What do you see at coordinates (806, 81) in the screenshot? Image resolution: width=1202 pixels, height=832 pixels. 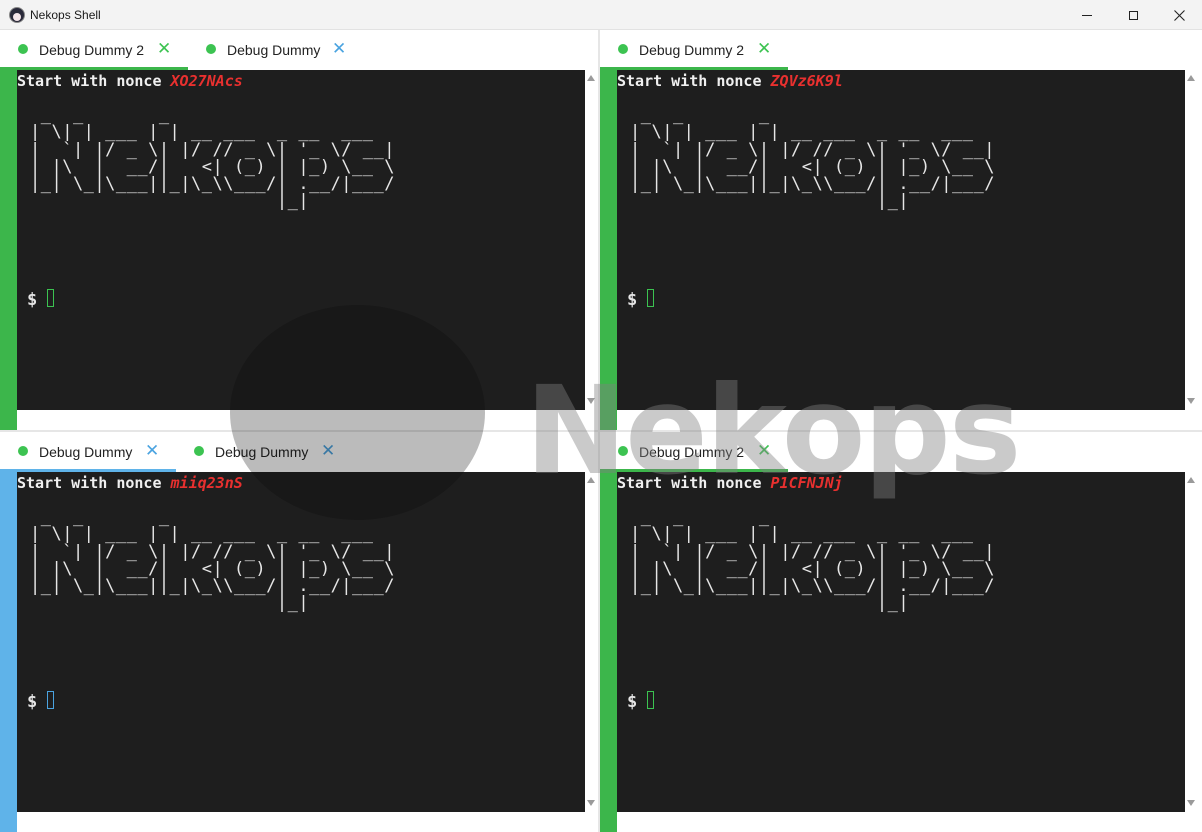 I see `nonce-value: ZQVz6K9l` at bounding box center [806, 81].